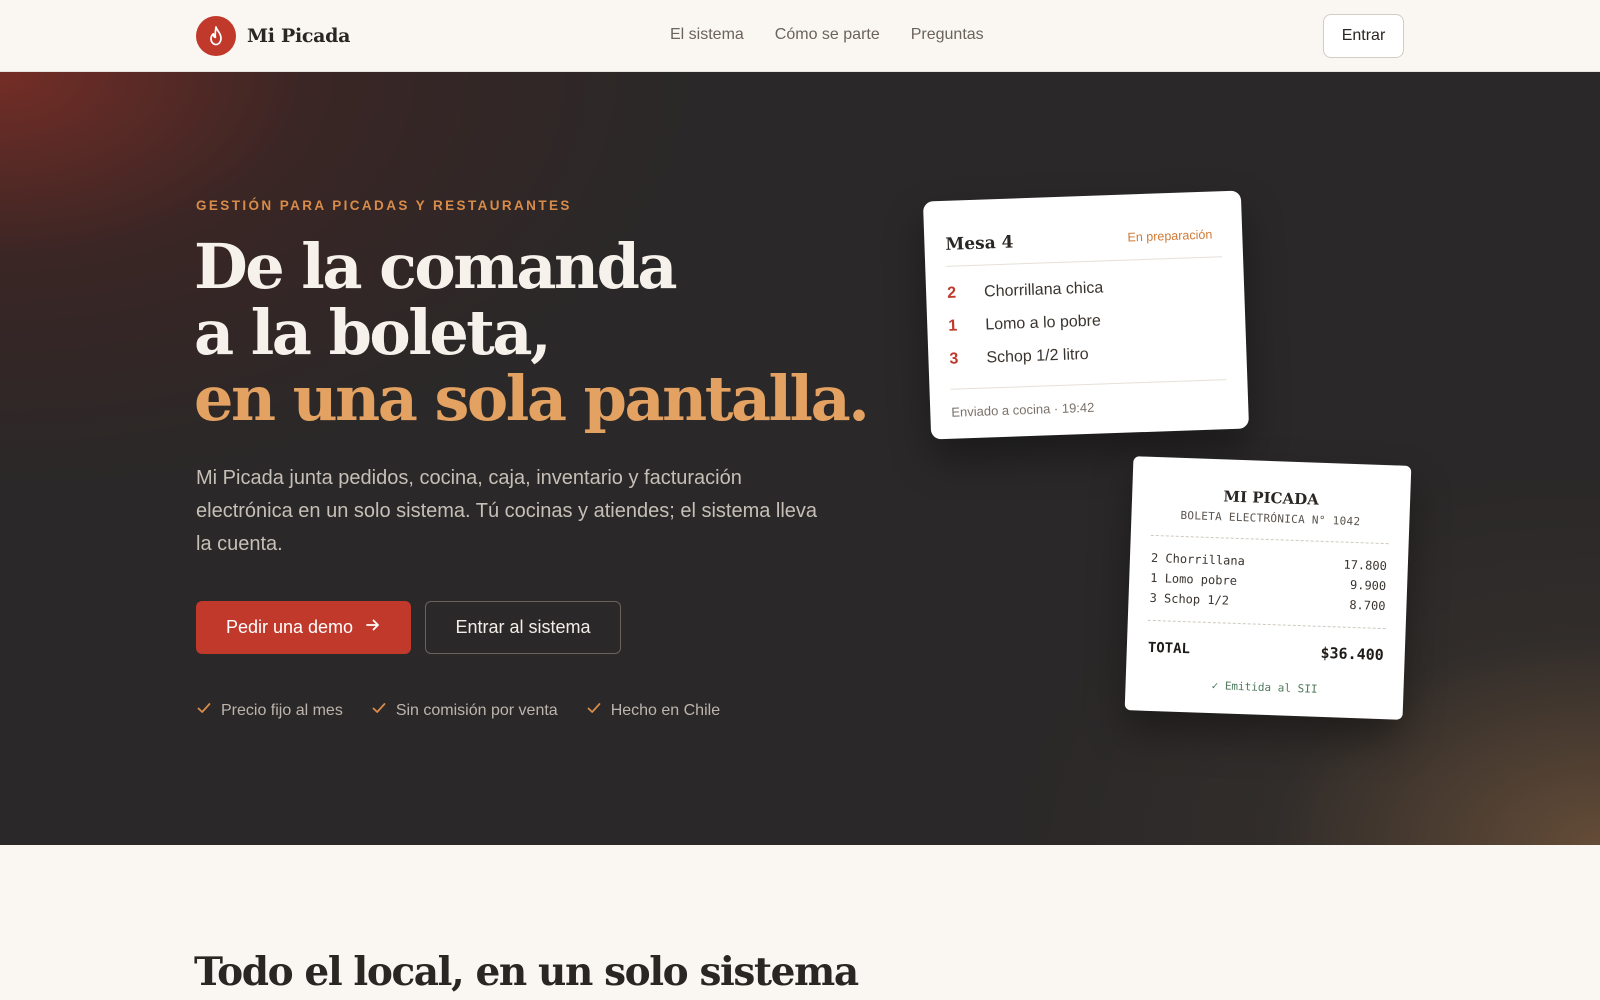 This screenshot has height=1000, width=1600. Describe the element at coordinates (954, 359) in the screenshot. I see `order-item-qty: 3` at that location.